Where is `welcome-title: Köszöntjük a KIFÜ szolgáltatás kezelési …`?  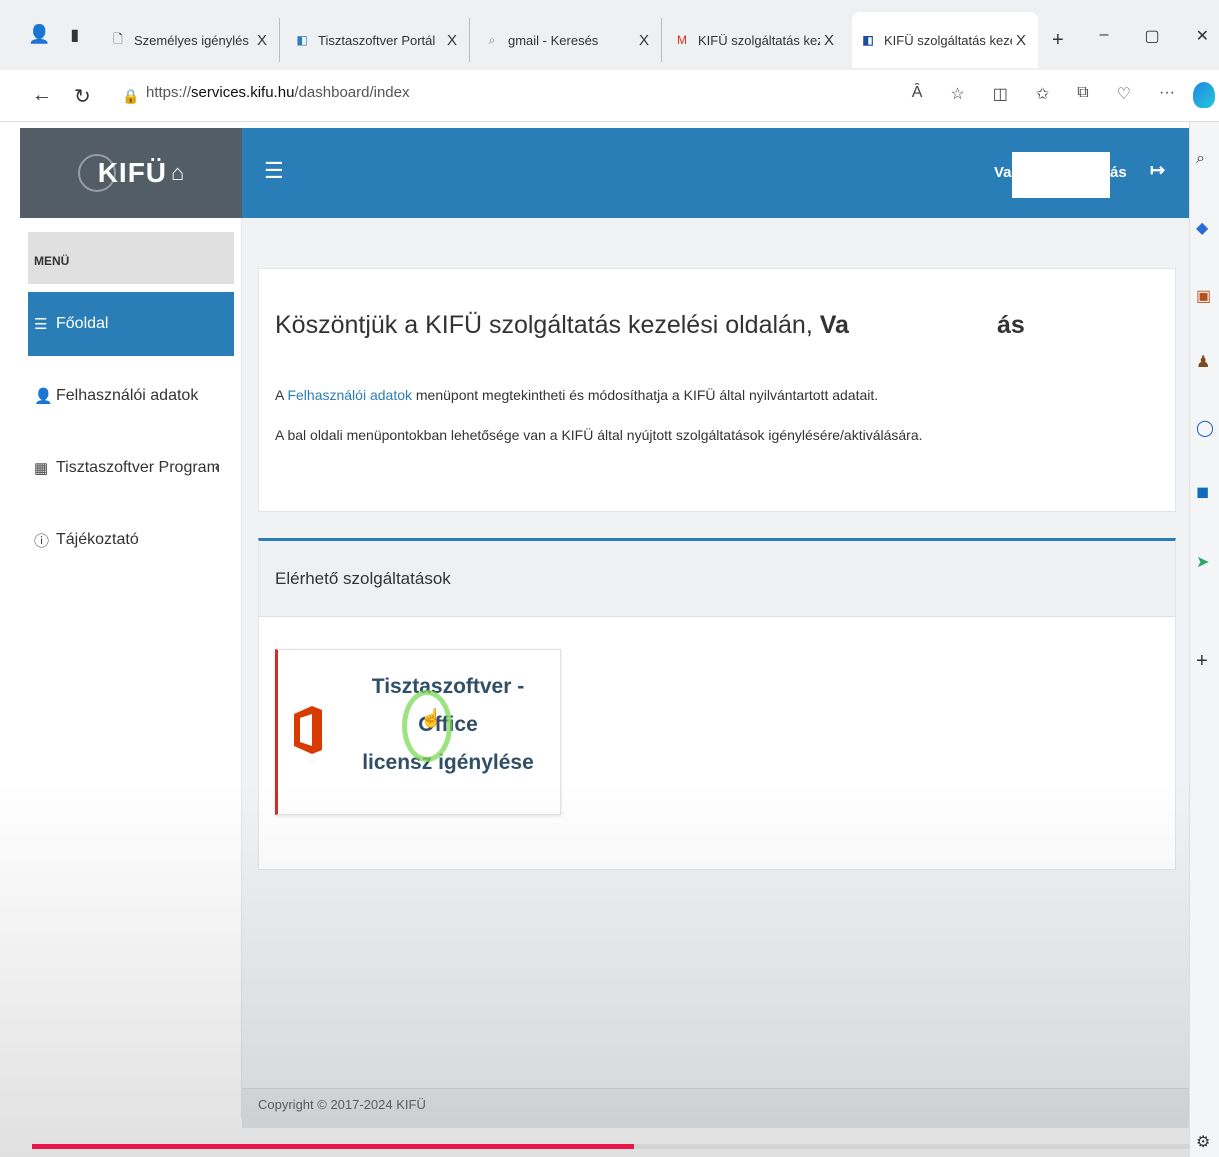 welcome-title: Köszöntjük a KIFÜ szolgáltatás kezelési … is located at coordinates (650, 325).